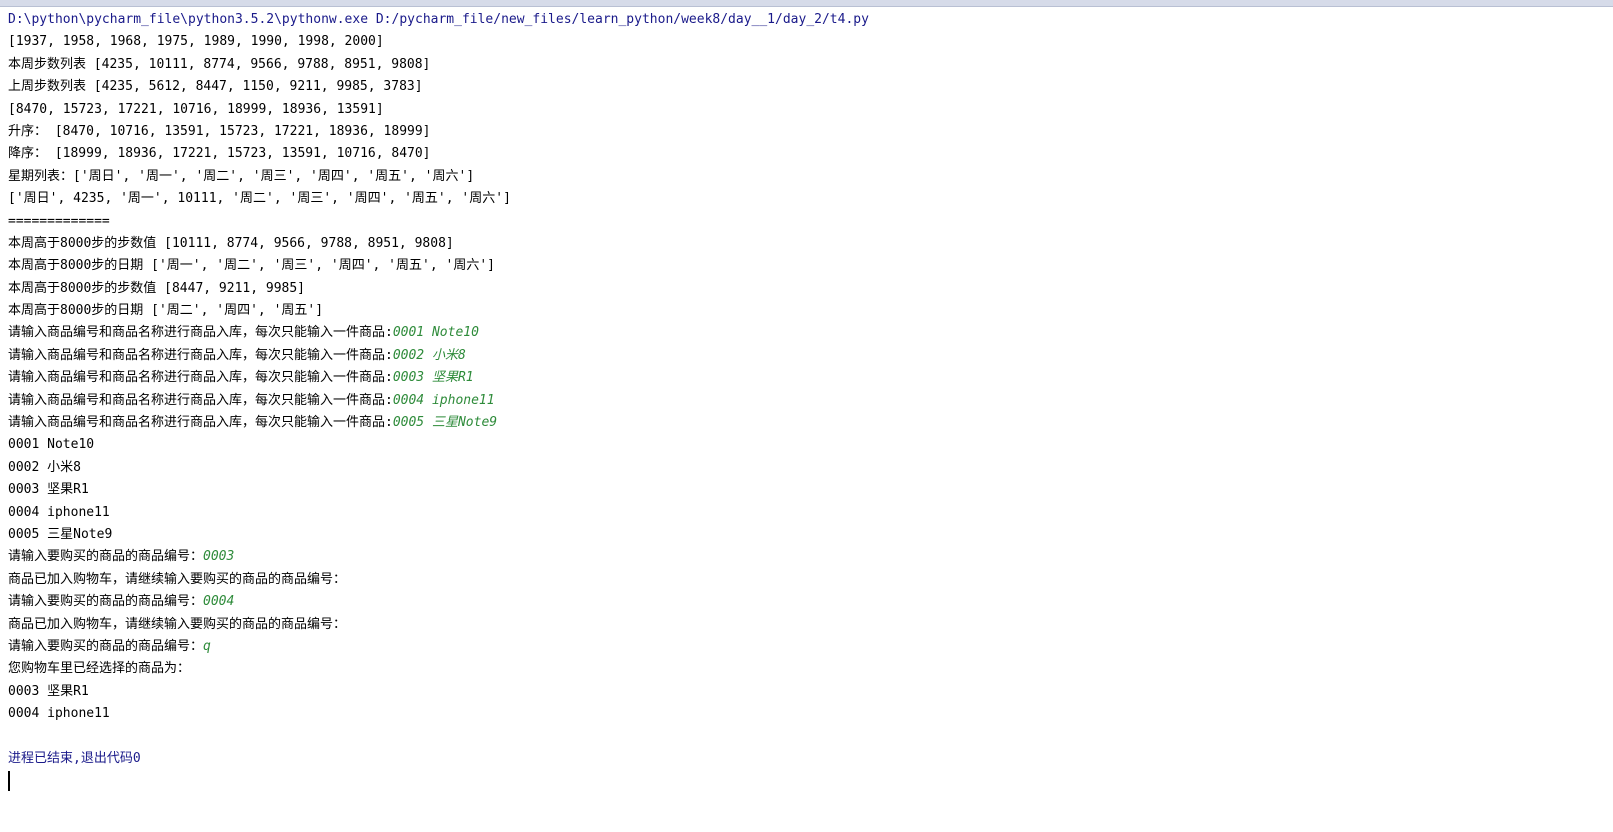 The image size is (1613, 832). Describe the element at coordinates (166, 311) in the screenshot. I see `output-line: 本周高于8000步的日期 ['周二', '周四', '周五']` at that location.